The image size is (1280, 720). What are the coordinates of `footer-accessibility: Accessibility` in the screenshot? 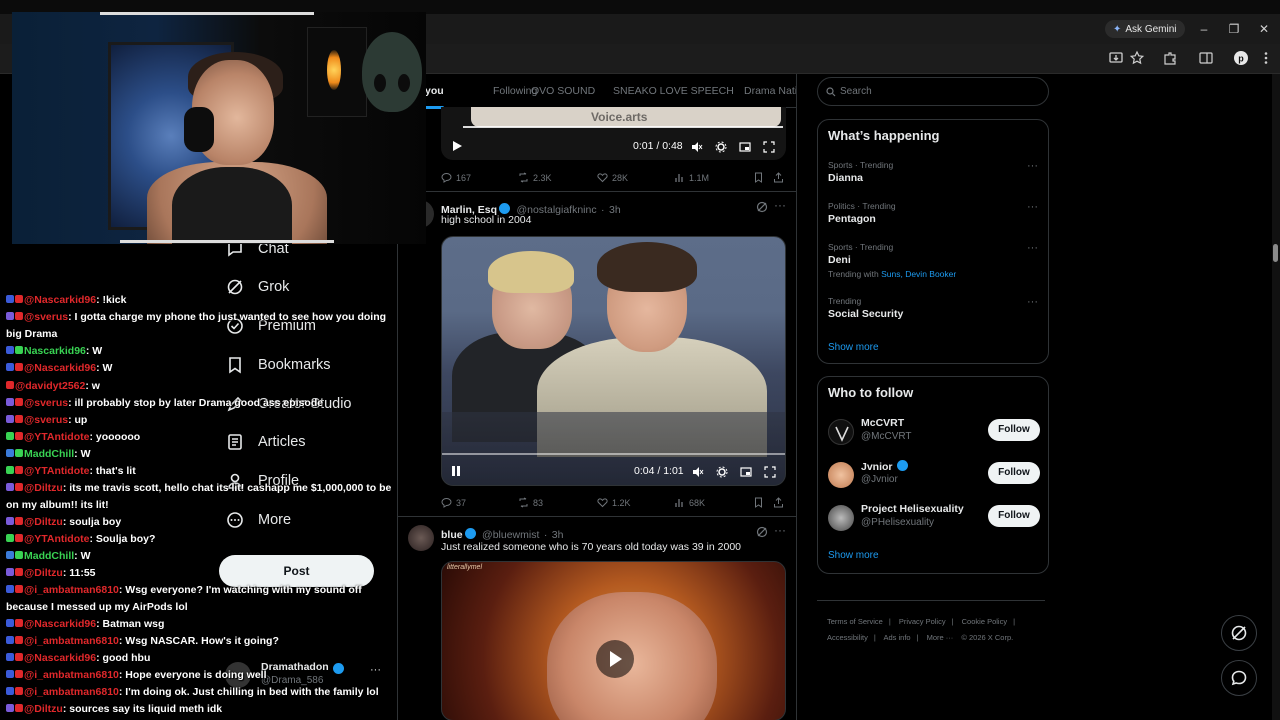 It's located at (847, 637).